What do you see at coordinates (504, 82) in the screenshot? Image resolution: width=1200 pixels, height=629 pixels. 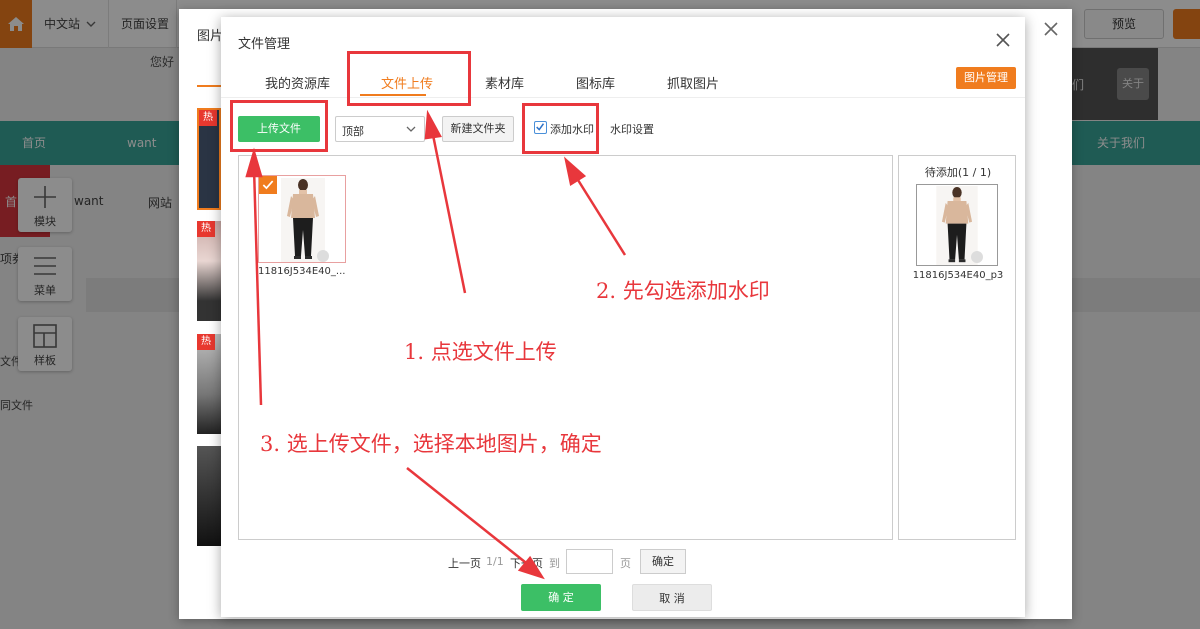 I see `tab-material-library: 素材库` at bounding box center [504, 82].